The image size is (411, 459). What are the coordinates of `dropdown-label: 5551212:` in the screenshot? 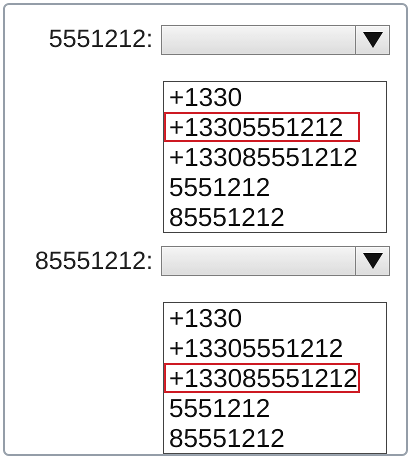 It's located at (101, 39).